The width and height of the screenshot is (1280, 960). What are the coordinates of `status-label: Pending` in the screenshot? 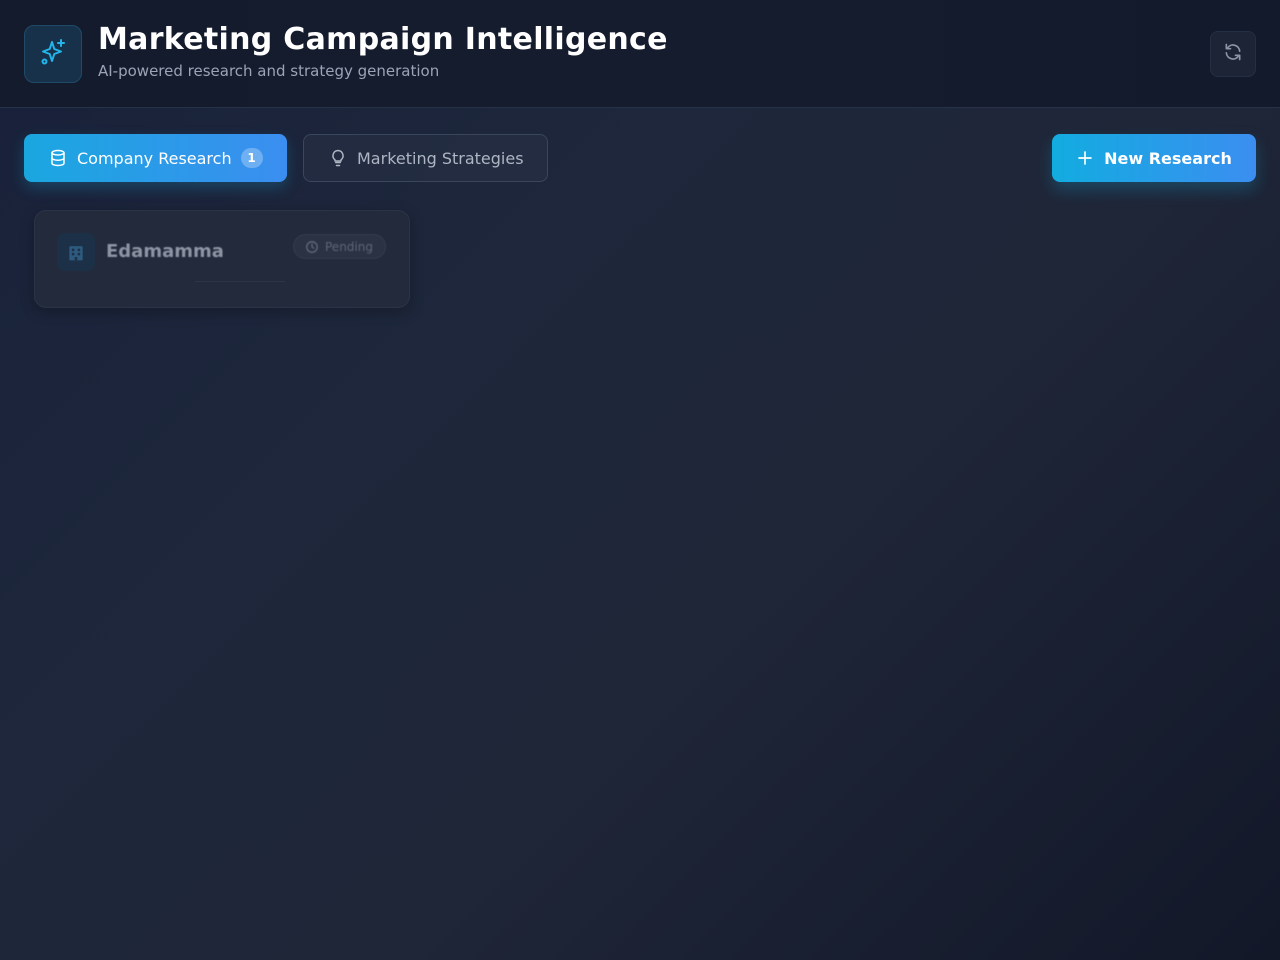 It's located at (349, 246).